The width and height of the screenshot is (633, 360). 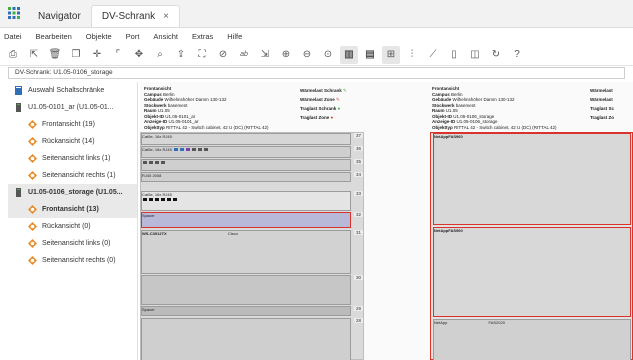 I want to click on info-key: Raum, so click(x=150, y=110).